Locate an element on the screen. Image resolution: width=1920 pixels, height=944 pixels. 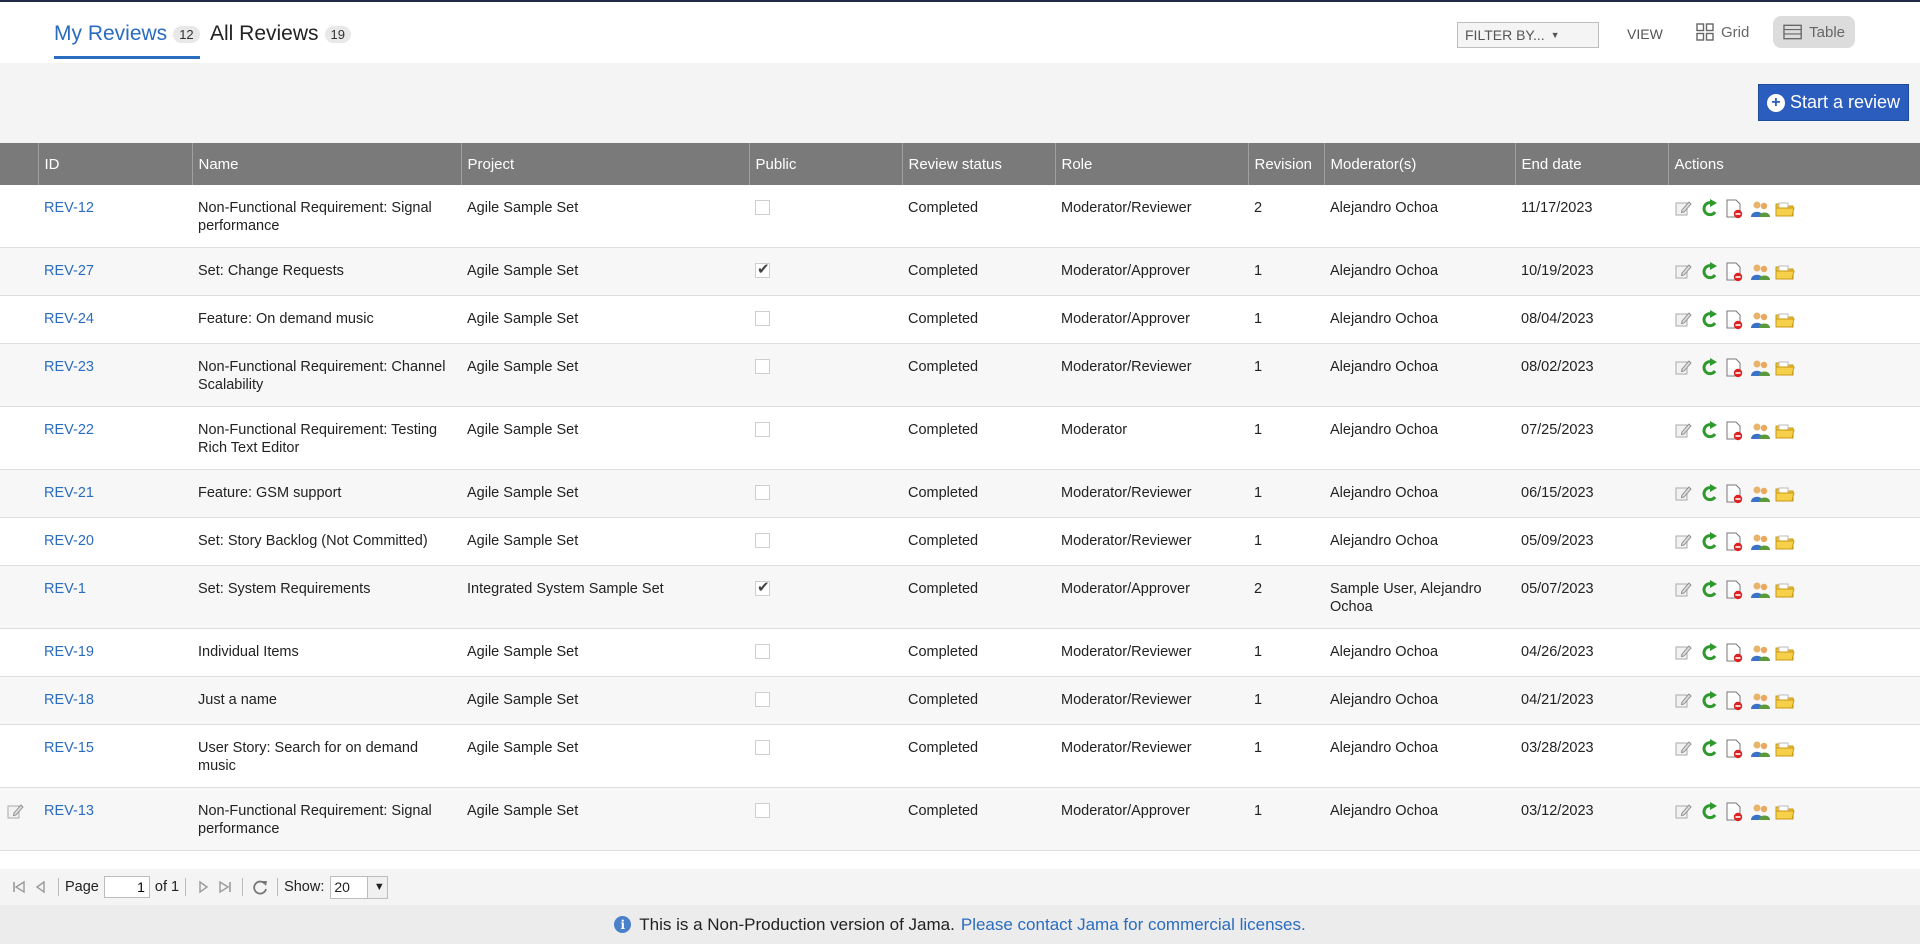
column-header-moderators: Moderator(s) is located at coordinates (1420, 164).